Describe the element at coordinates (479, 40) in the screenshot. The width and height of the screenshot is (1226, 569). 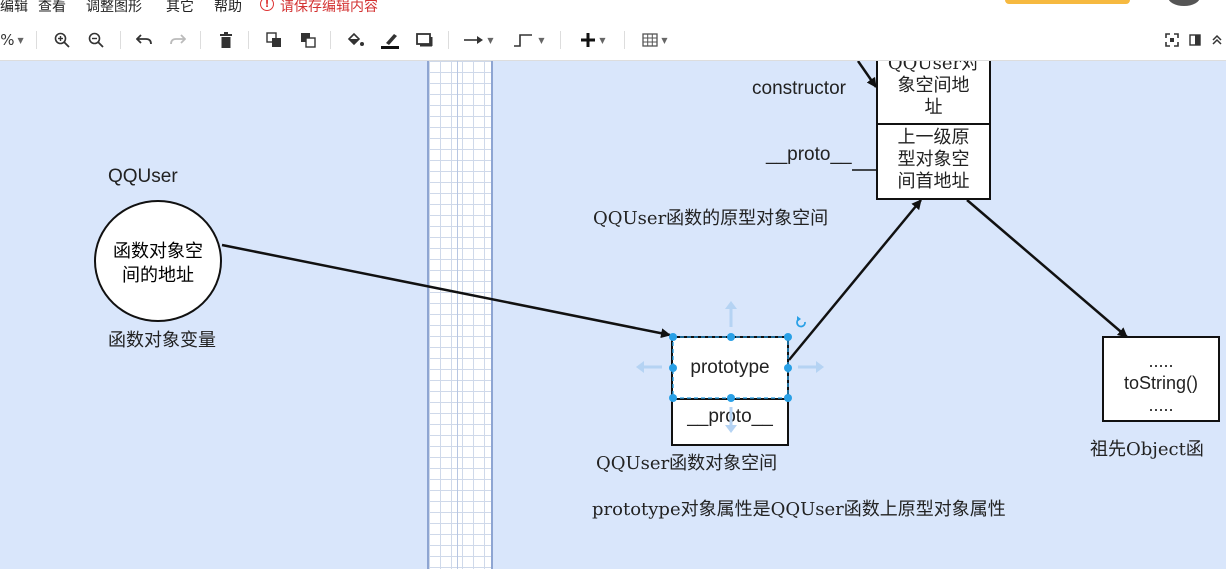
I see `connection-style-icon: ▼` at that location.